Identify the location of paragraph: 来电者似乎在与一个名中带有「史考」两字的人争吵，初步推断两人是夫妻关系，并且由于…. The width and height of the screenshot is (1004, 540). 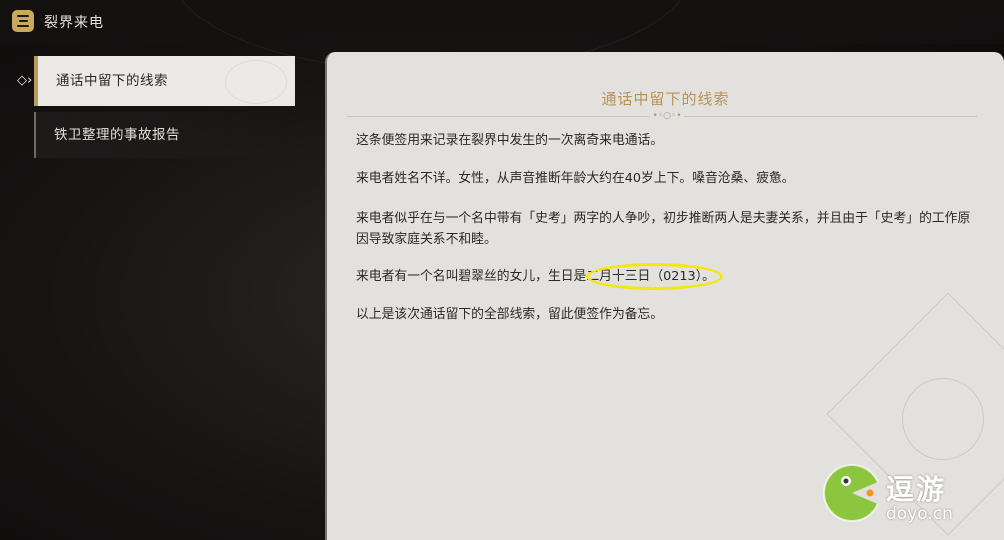
(663, 229).